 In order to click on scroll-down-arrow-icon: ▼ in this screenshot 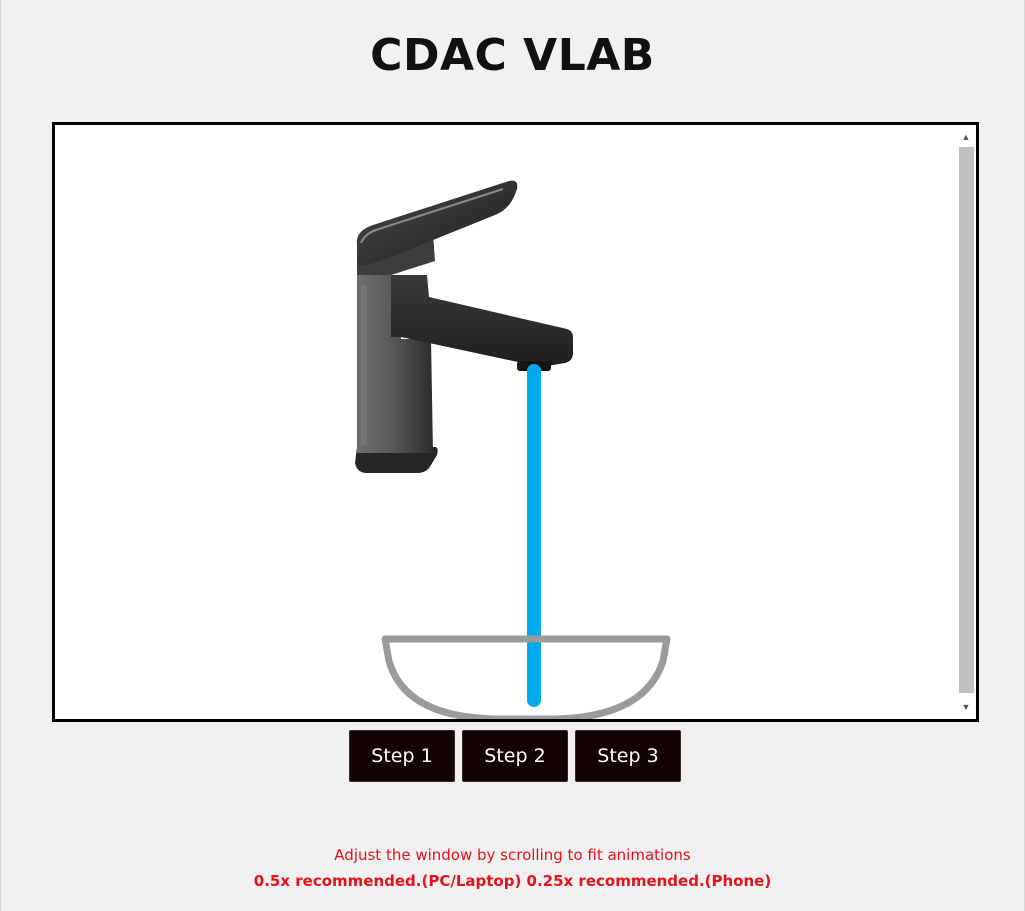, I will do `click(966, 707)`.